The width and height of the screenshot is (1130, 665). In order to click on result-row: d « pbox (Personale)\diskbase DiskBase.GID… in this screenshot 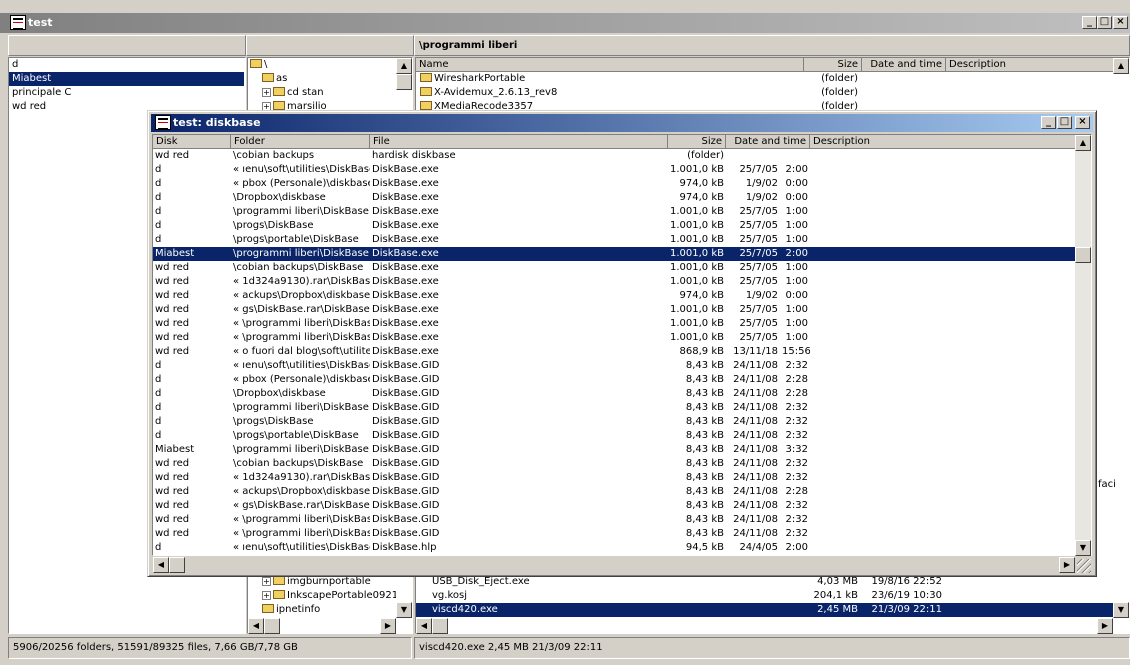, I will do `click(614, 380)`.